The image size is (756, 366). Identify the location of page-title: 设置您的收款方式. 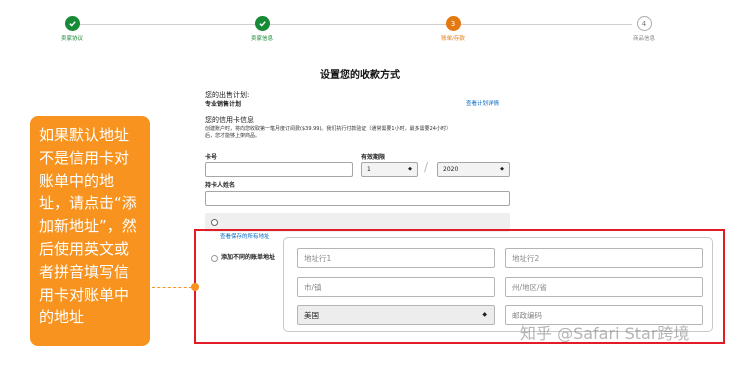
(360, 75).